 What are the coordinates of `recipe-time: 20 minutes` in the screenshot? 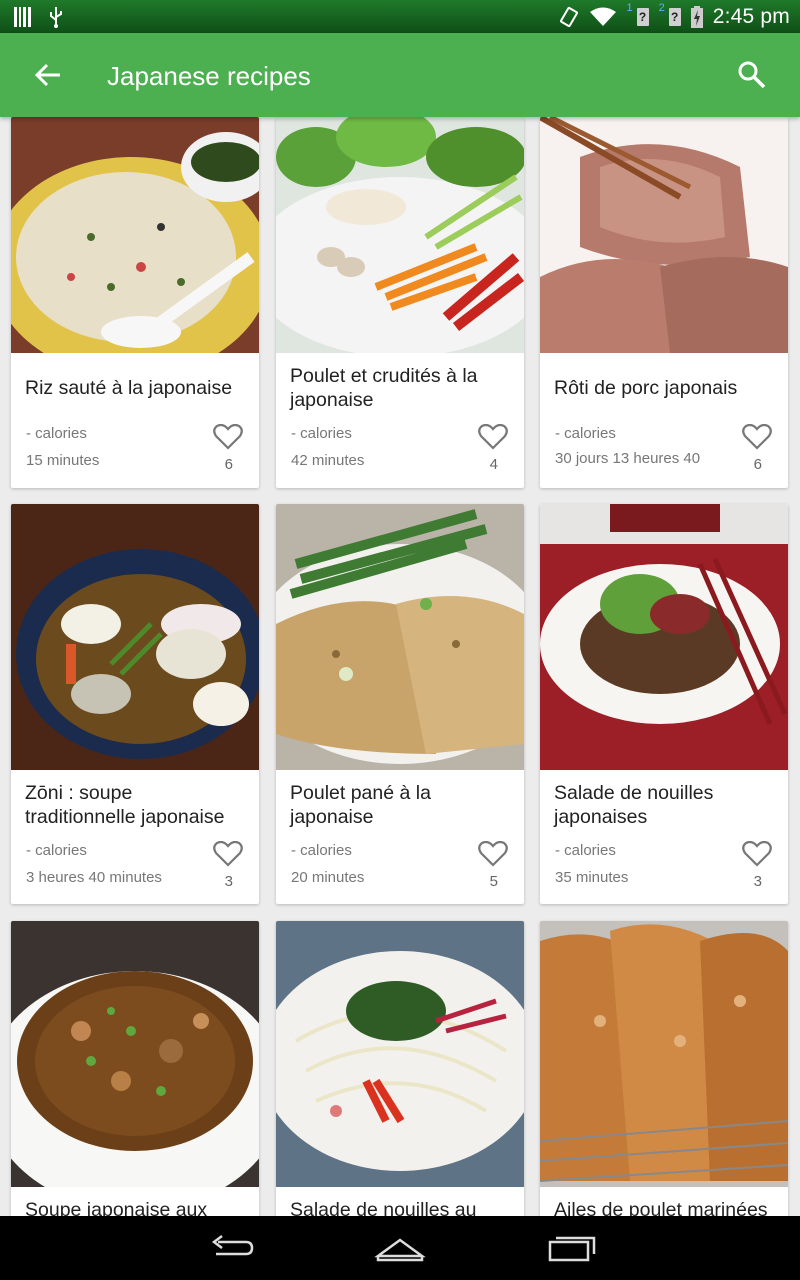 It's located at (328, 877).